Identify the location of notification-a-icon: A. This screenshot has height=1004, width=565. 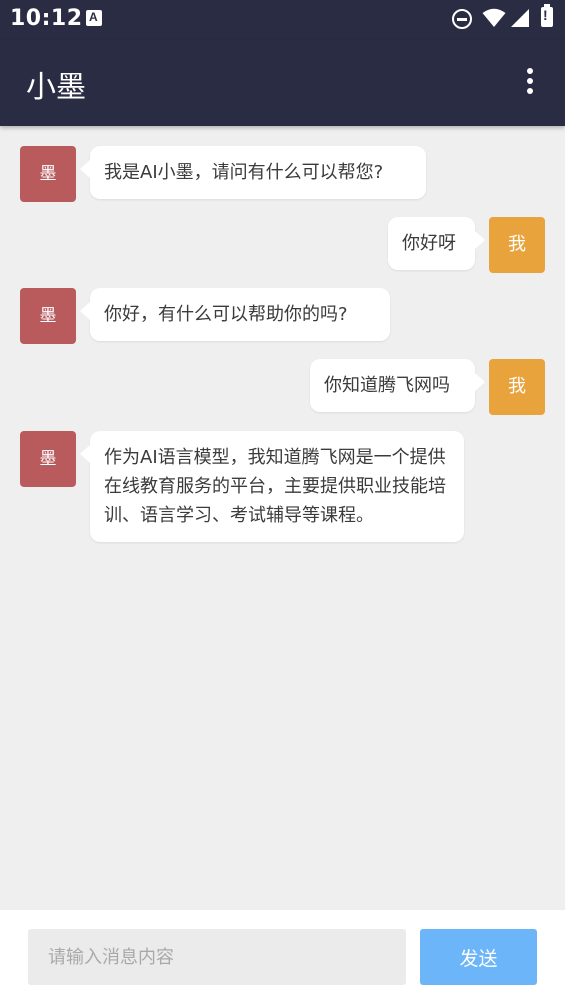
(94, 18).